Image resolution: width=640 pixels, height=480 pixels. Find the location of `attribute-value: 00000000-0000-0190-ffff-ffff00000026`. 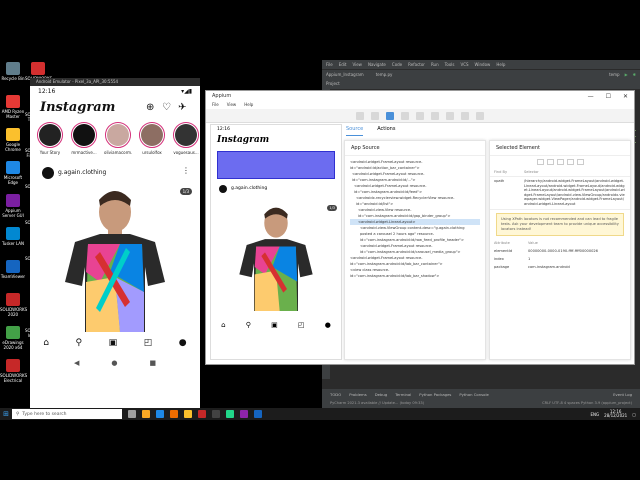

attribute-value: 00000000-0000-0190-ffff-ffff00000026 is located at coordinates (577, 251).